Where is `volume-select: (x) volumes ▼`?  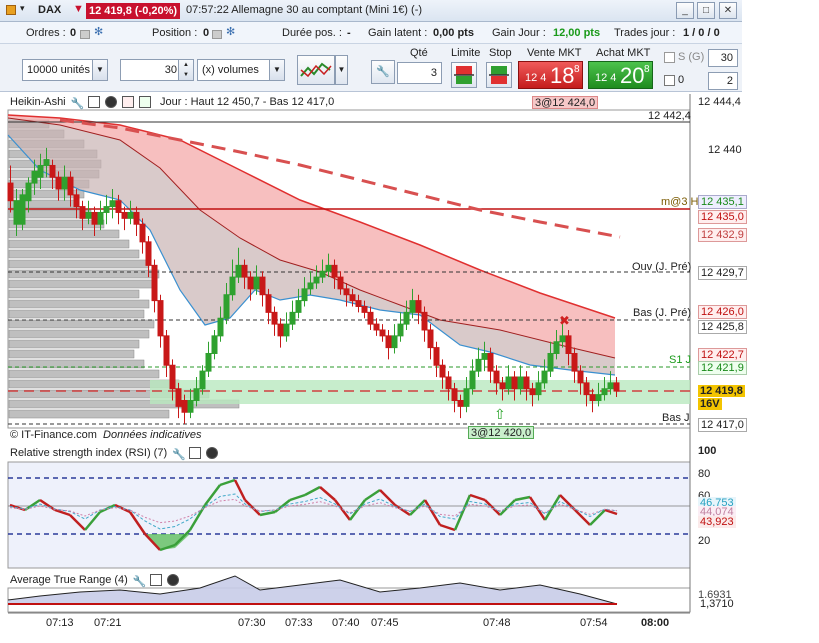
volume-select: (x) volumes ▼ is located at coordinates (241, 70).